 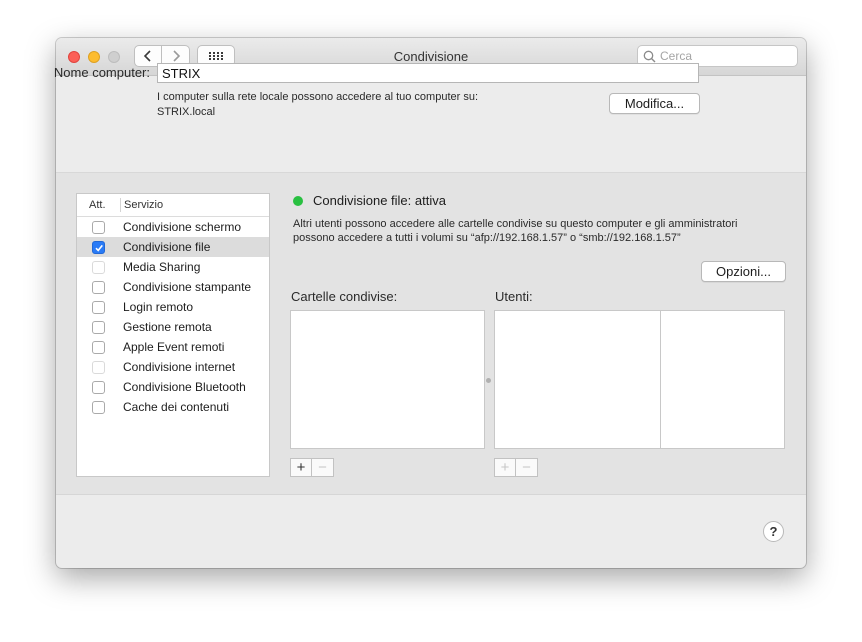 What do you see at coordinates (773, 531) in the screenshot?
I see `help-button: ?` at bounding box center [773, 531].